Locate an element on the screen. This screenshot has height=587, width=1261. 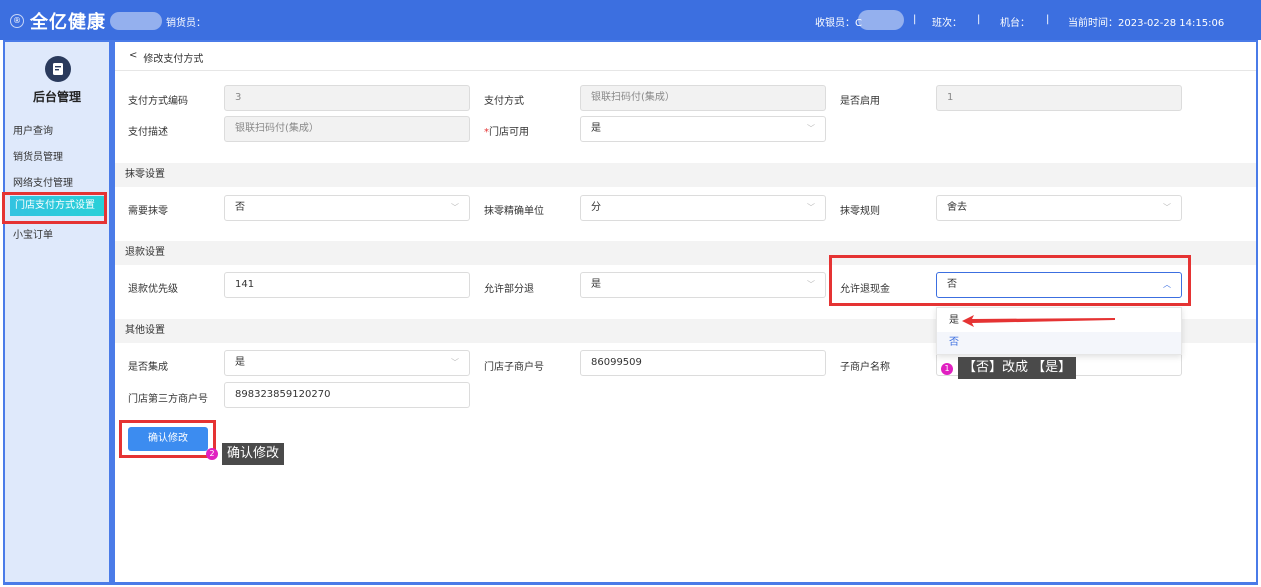
store-available-label: *门店可用 is located at coordinates (506, 130).